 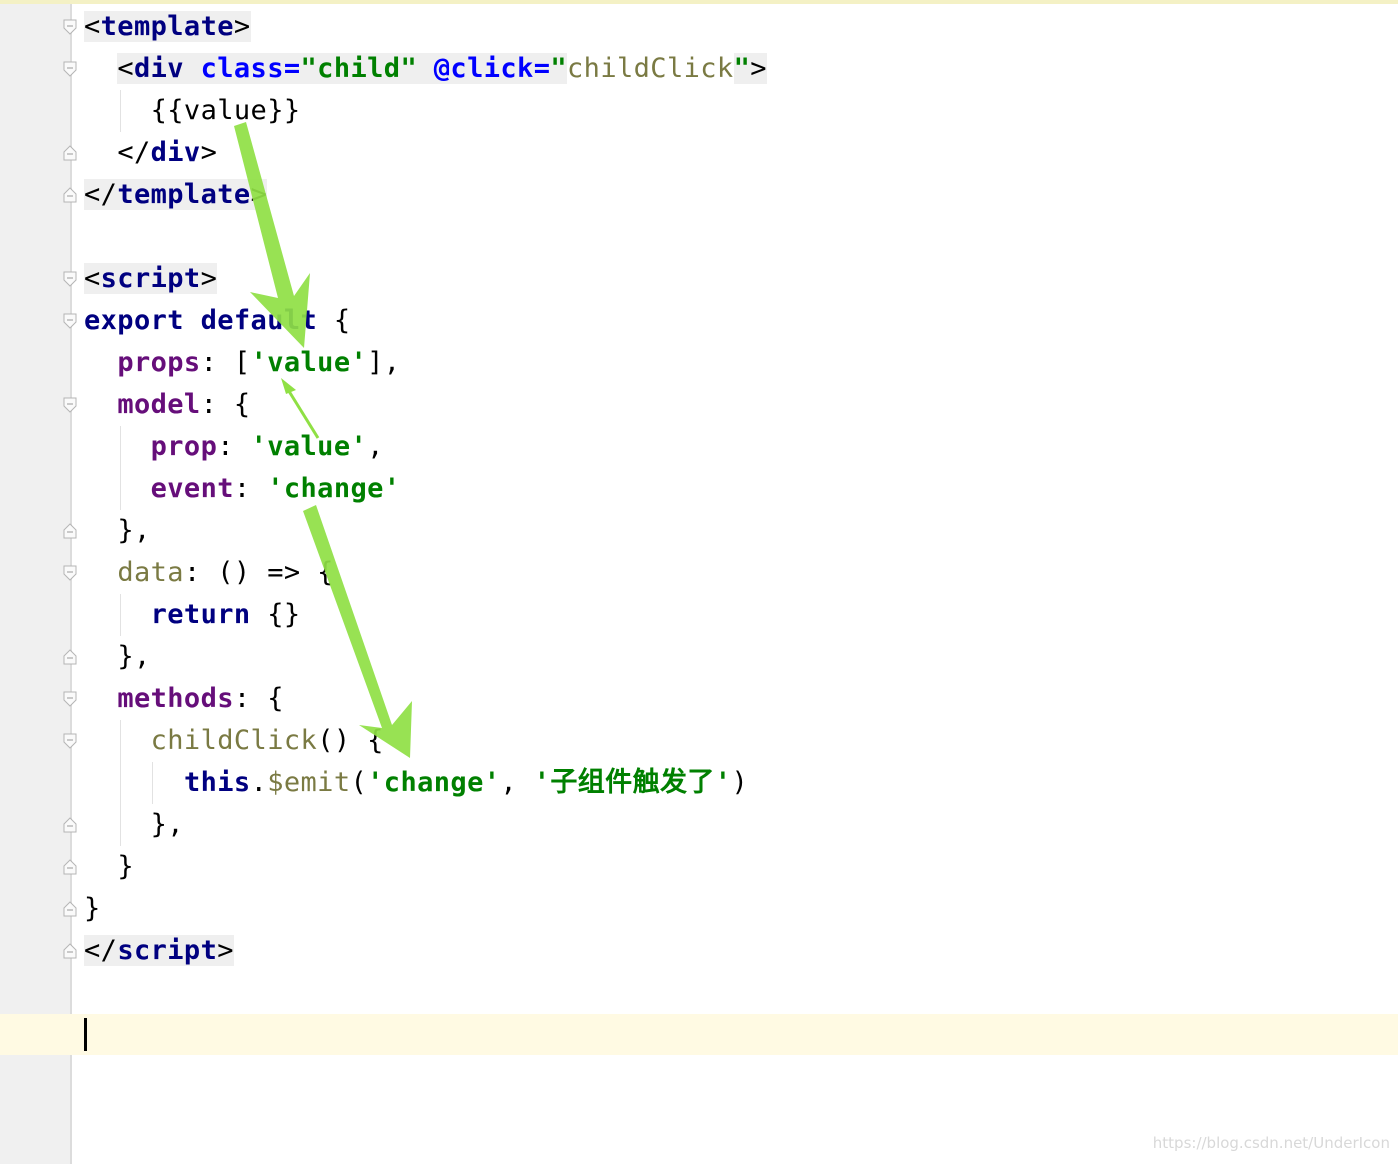 I want to click on big-arrow-template-to-props, so click(x=272, y=235).